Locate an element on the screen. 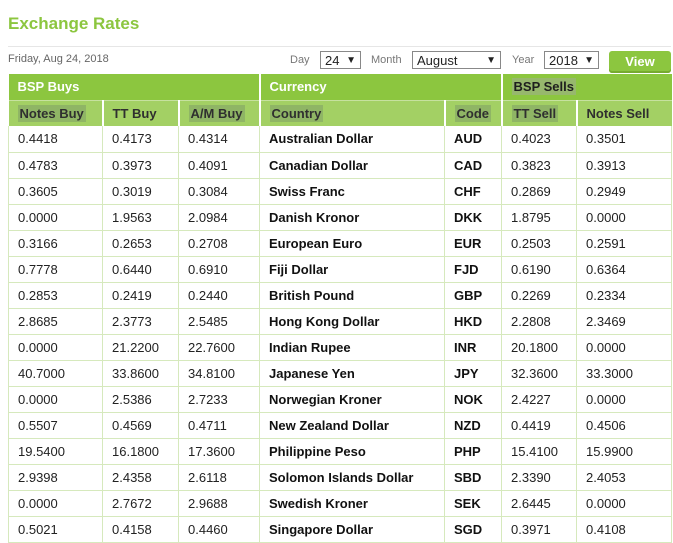  cell-tt-sell: 0.3971 is located at coordinates (539, 529).